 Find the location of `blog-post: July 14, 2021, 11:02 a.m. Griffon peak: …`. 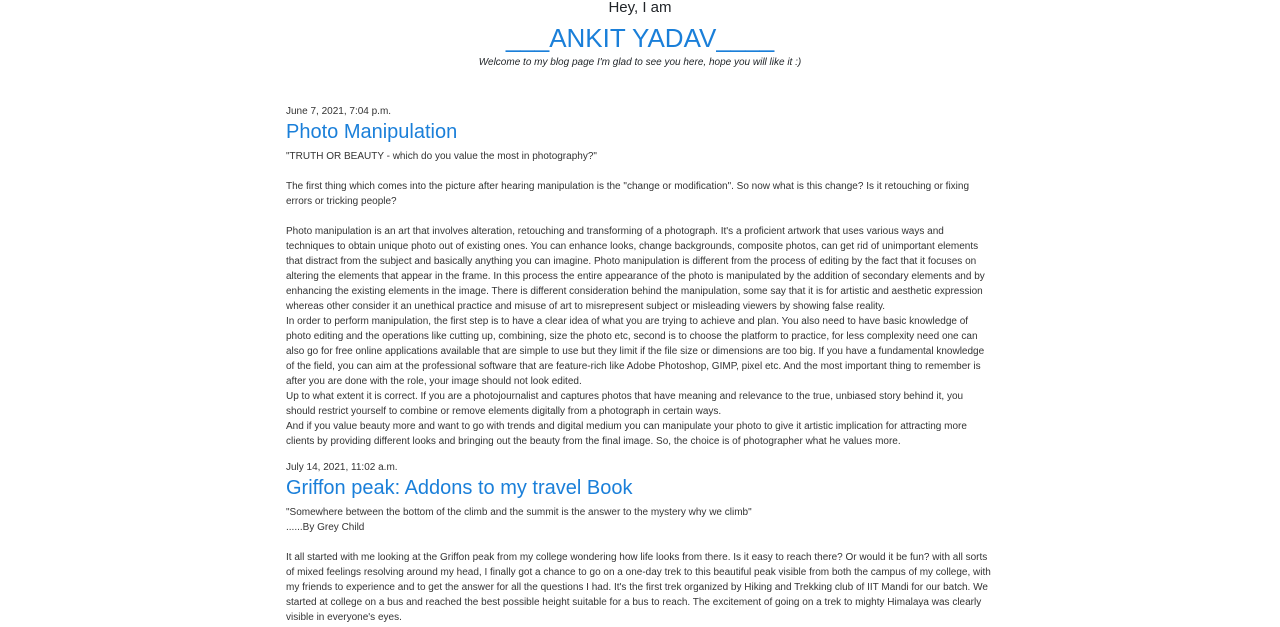

blog-post: July 14, 2021, 11:02 a.m. Griffon peak: … is located at coordinates (639, 543).